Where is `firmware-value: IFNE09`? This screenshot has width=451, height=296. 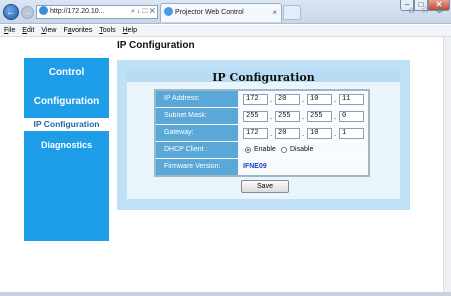
firmware-value: IFNE09 is located at coordinates (303, 167).